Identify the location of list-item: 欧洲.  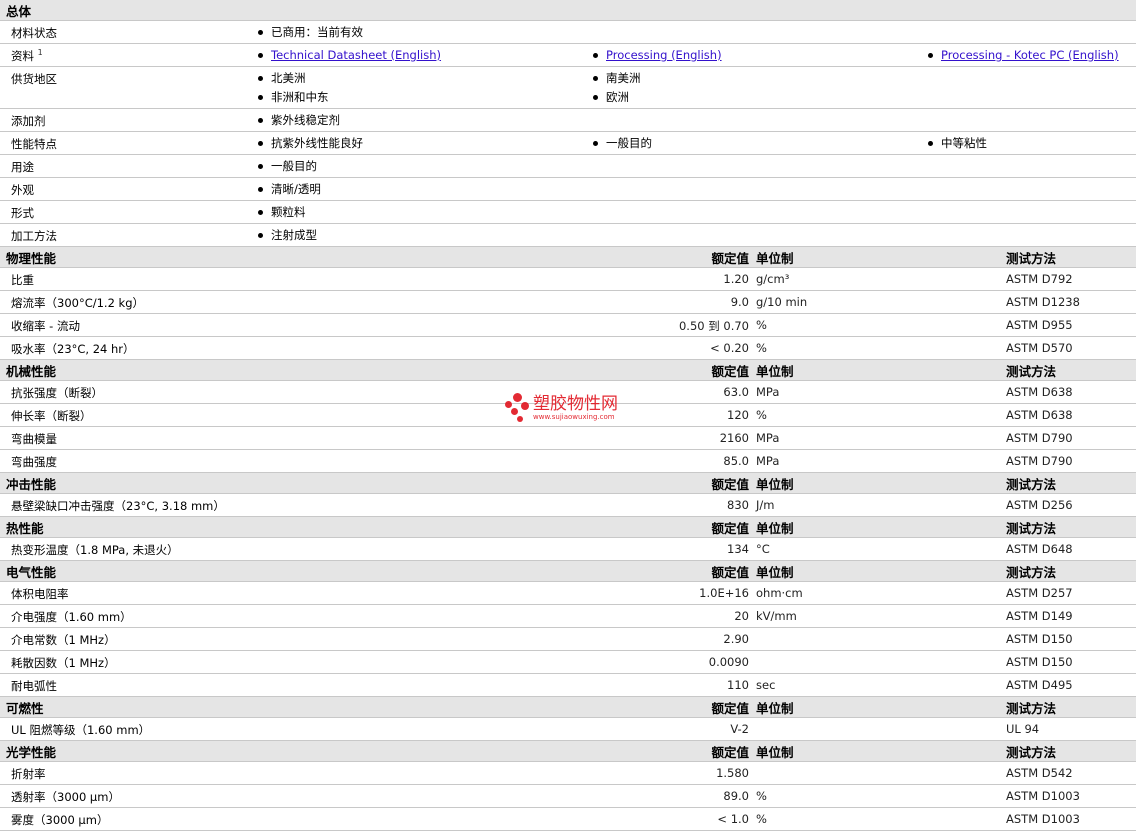
(611, 97).